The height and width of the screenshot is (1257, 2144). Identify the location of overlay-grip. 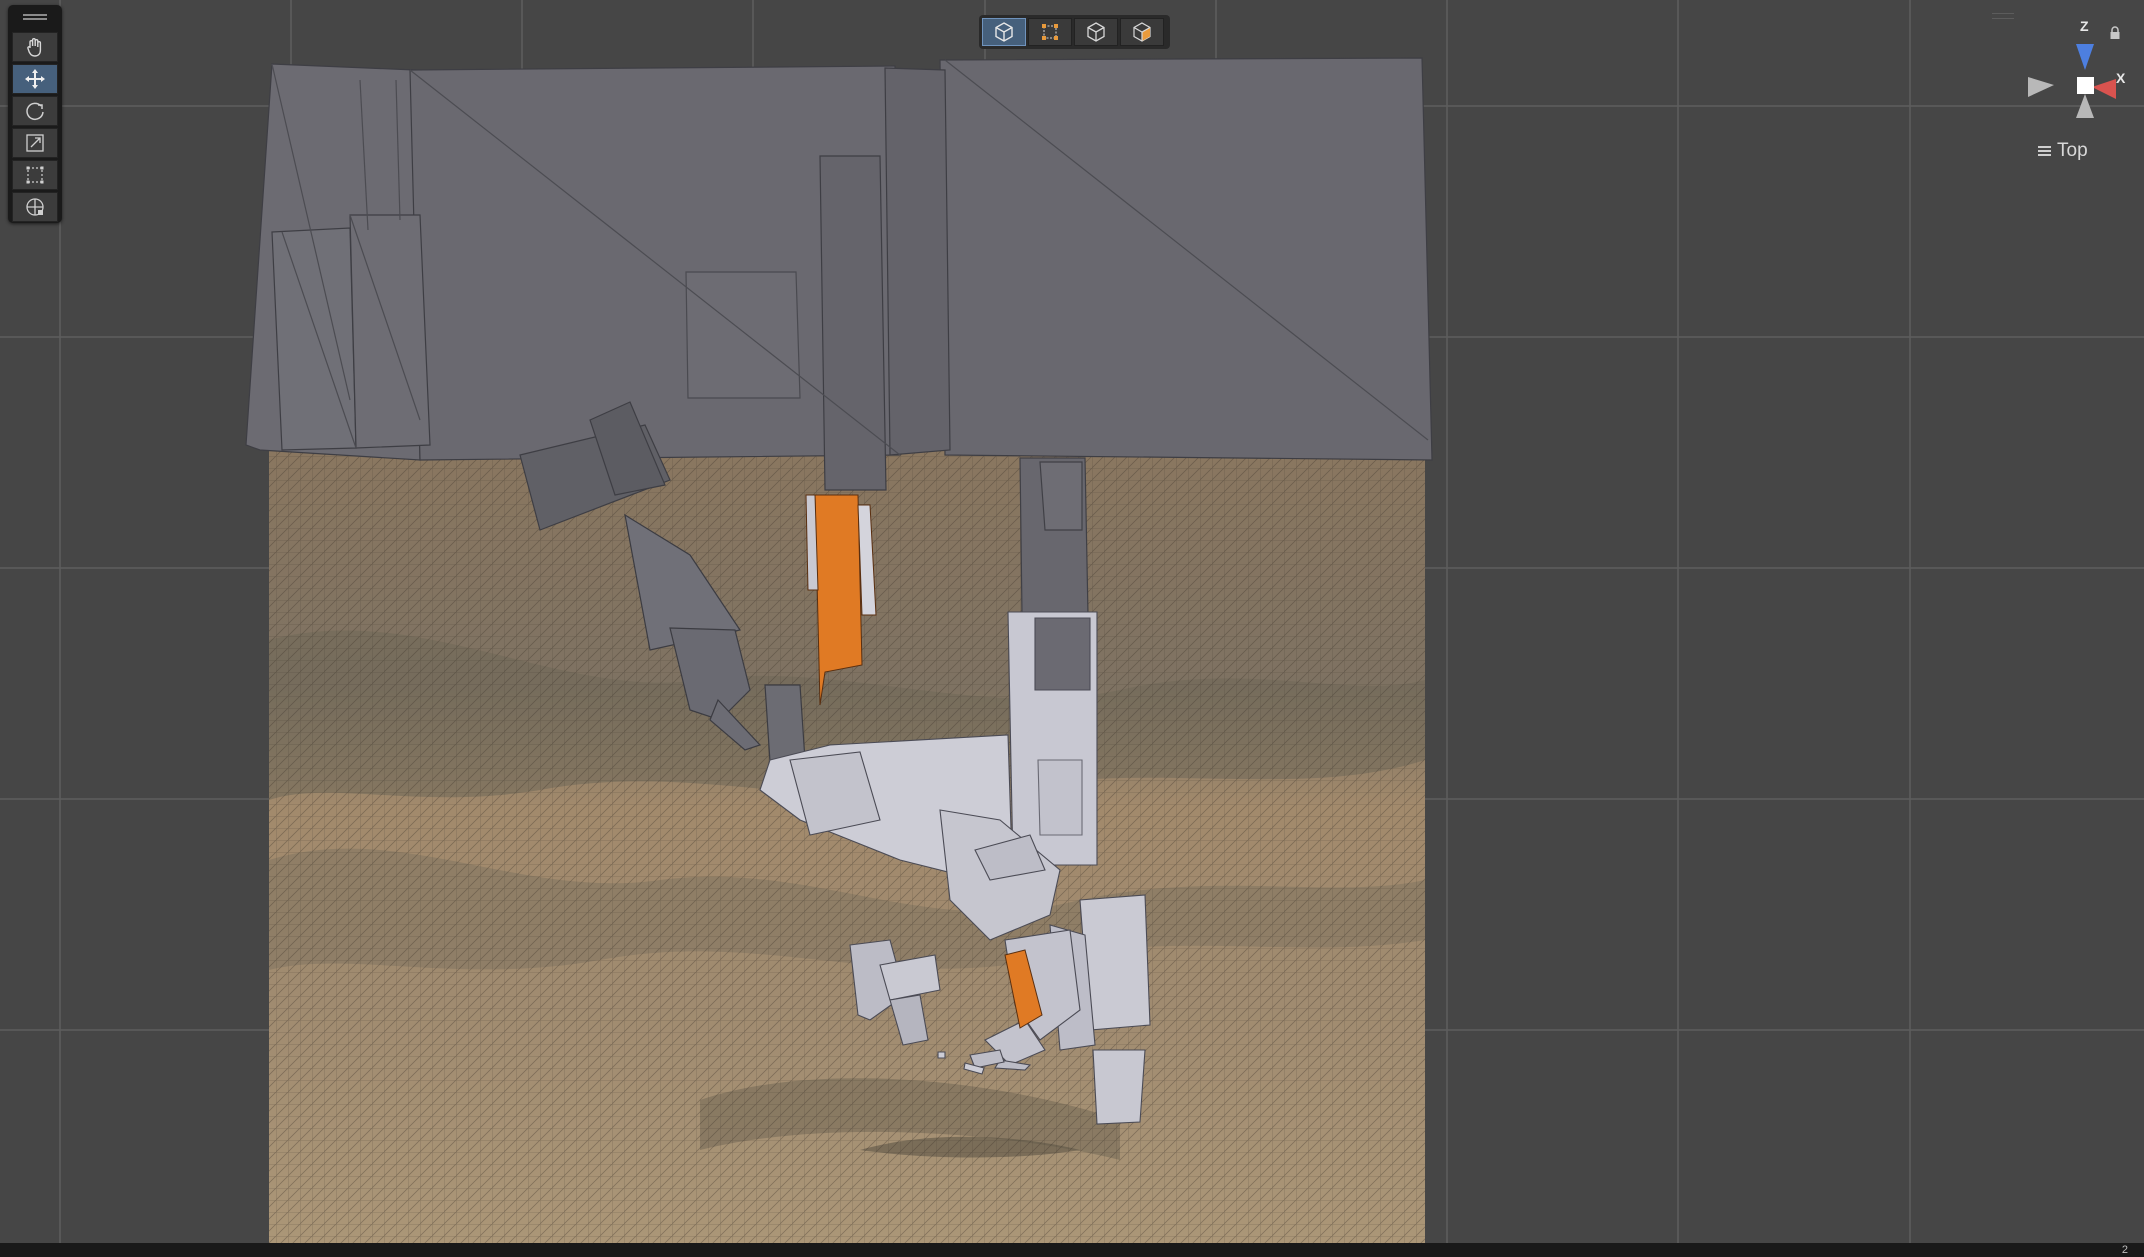
(2003, 16).